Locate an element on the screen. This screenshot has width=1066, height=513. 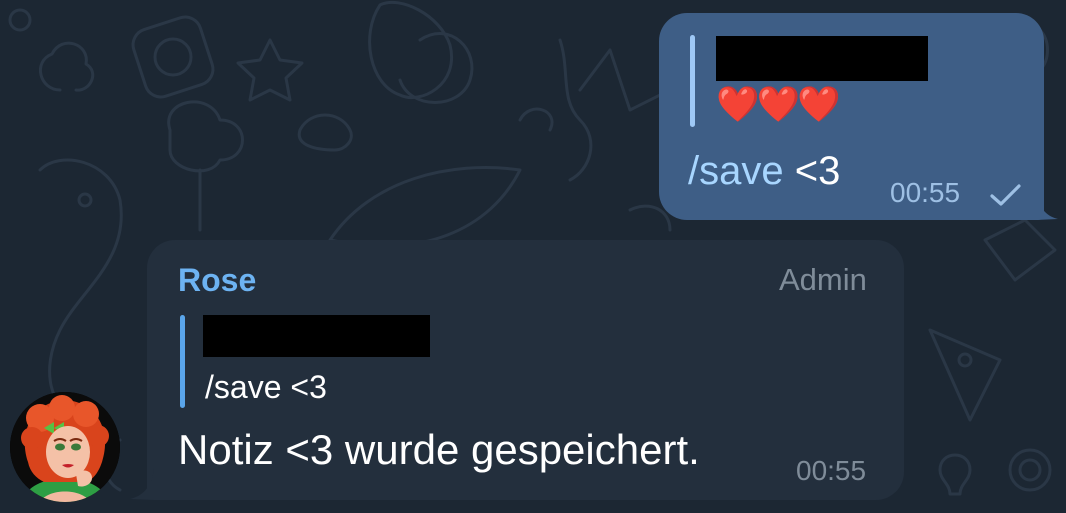
outgoing-message-text: /save <3 is located at coordinates (764, 171).